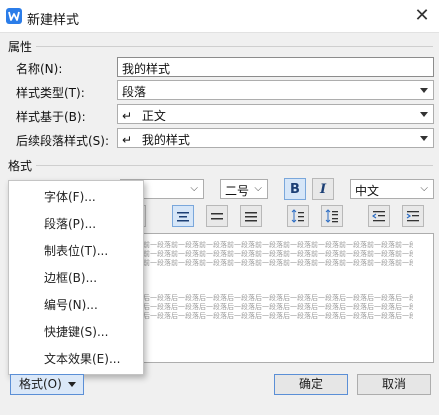 Image resolution: width=439 pixels, height=415 pixels. I want to click on decrease-indent-button, so click(379, 216).